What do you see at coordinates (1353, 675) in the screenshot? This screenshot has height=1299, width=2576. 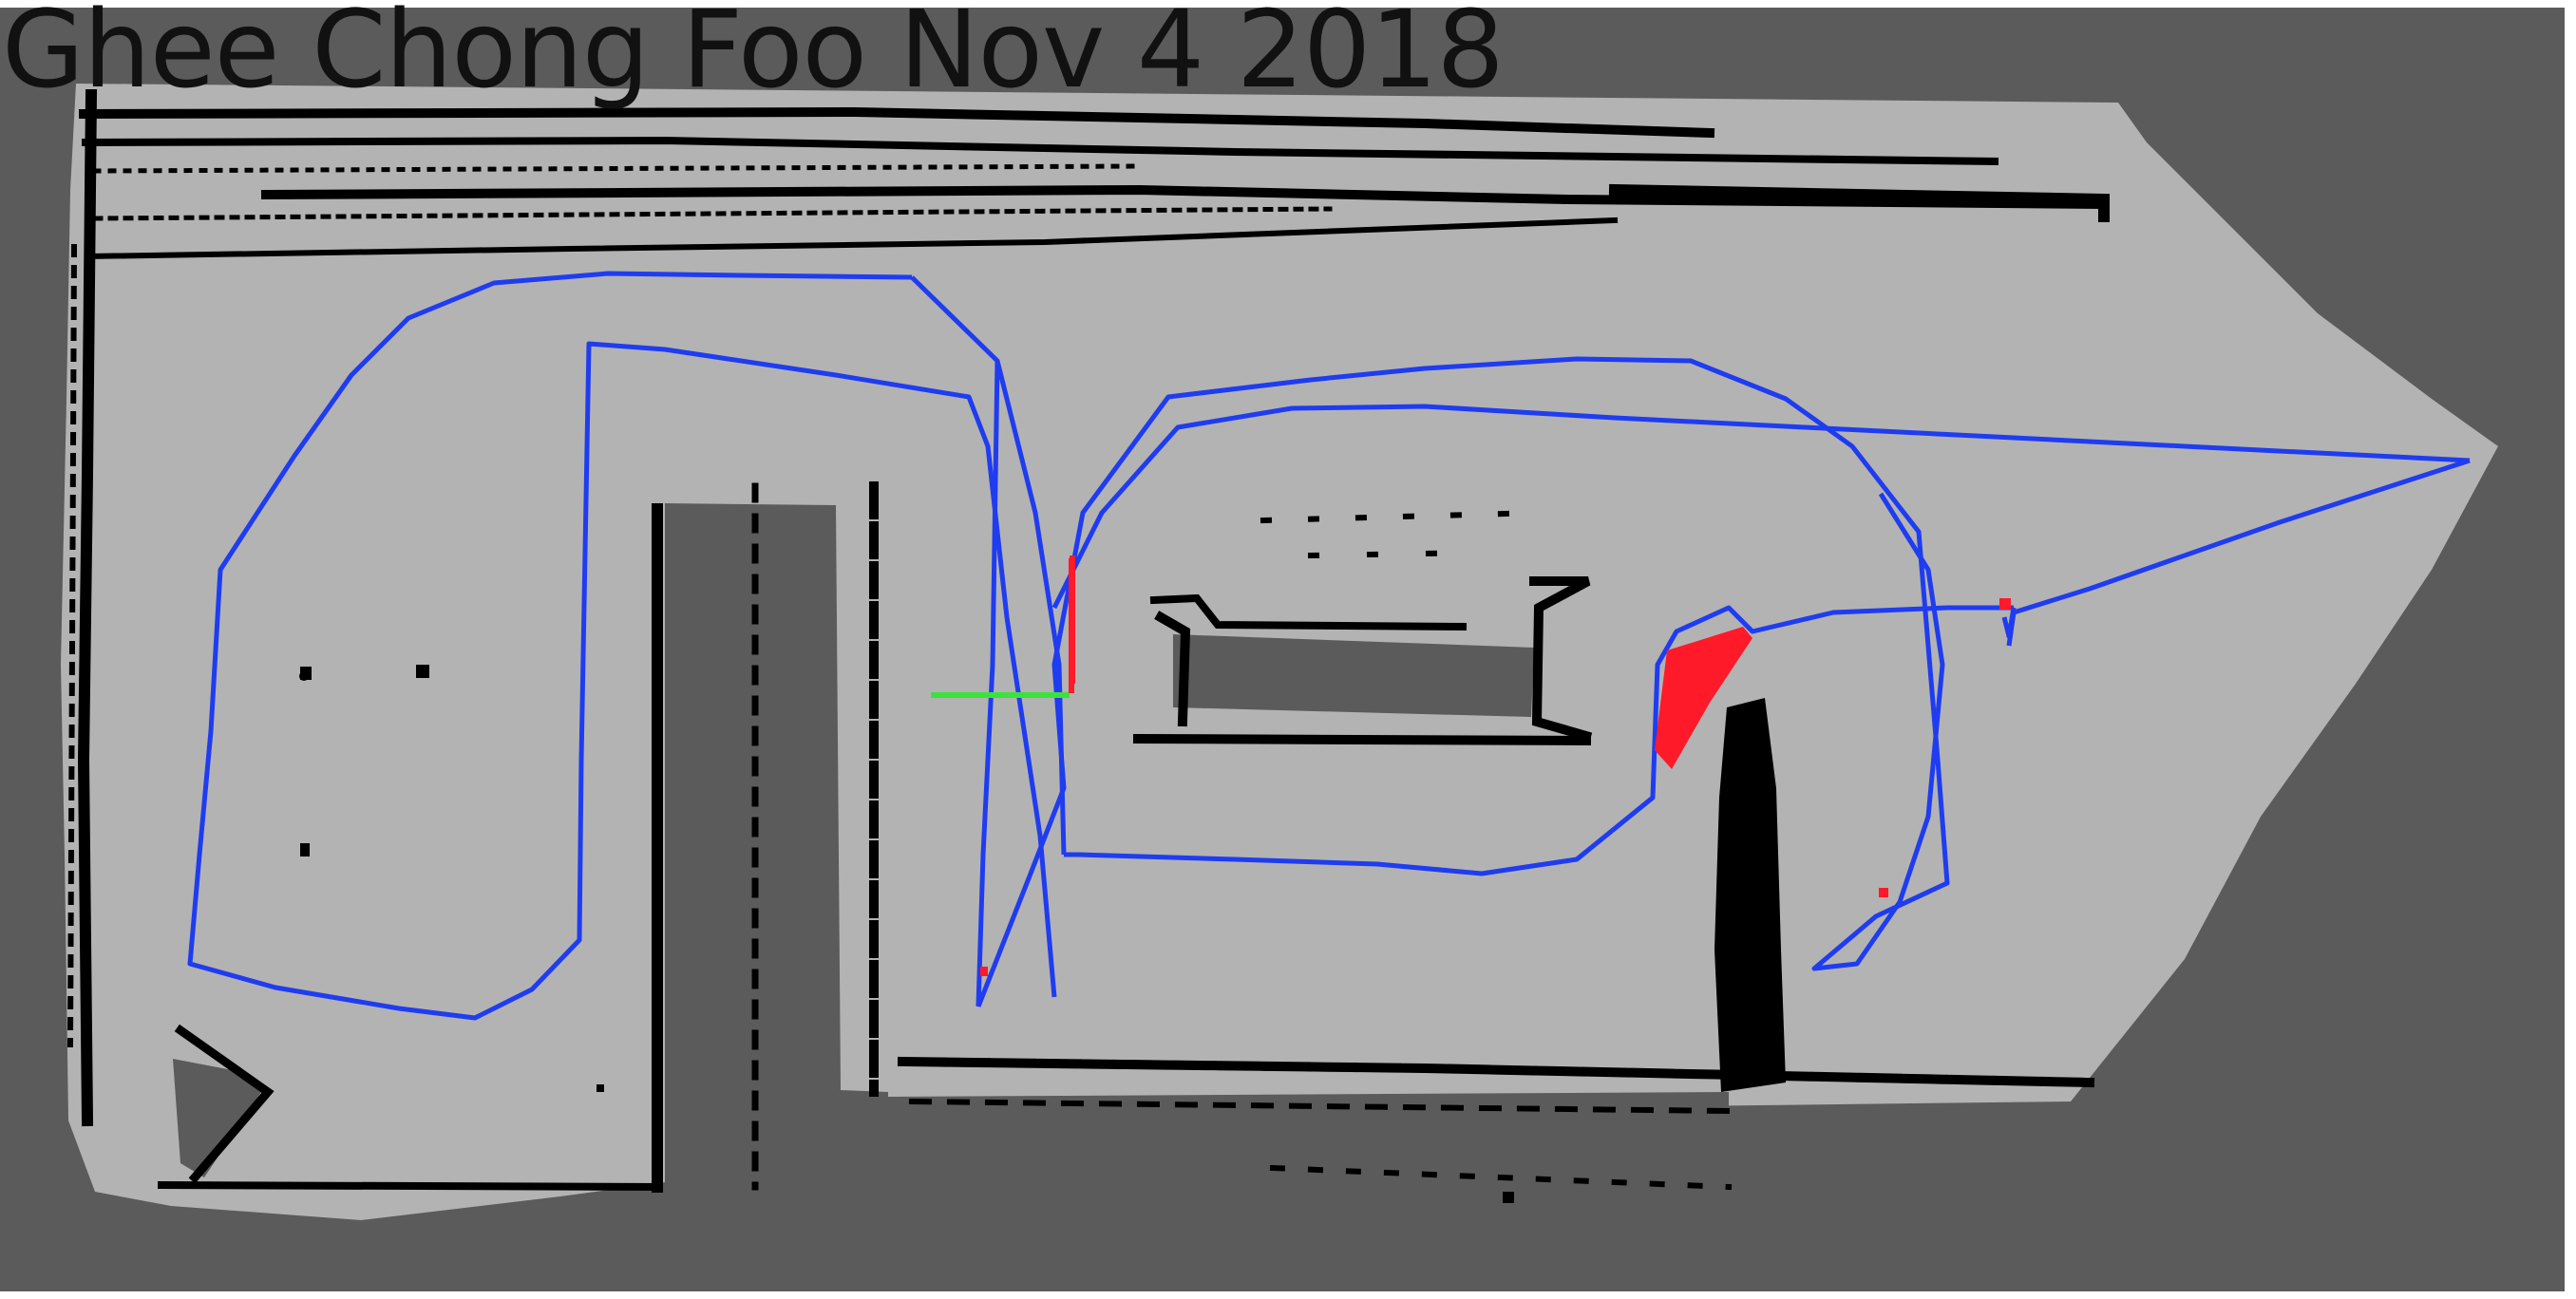 I see `pocket-center-box` at bounding box center [1353, 675].